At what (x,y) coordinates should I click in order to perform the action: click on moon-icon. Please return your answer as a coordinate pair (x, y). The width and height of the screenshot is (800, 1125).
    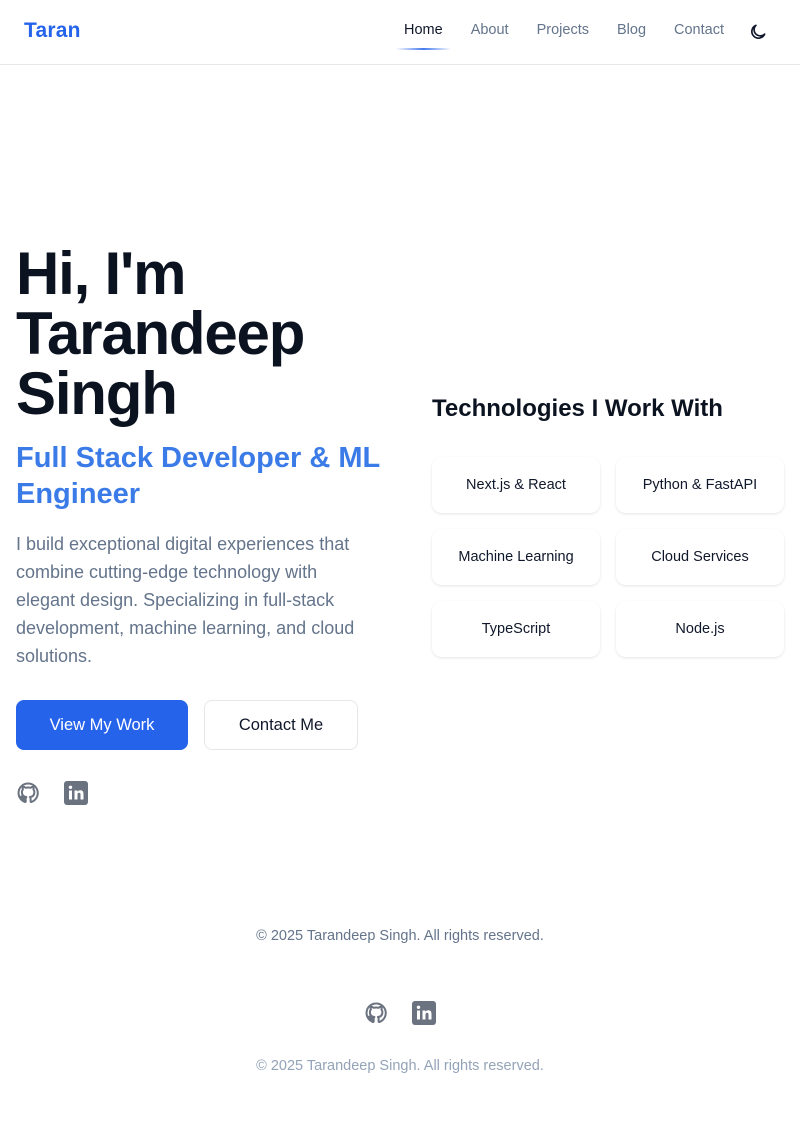
    Looking at the image, I should click on (758, 31).